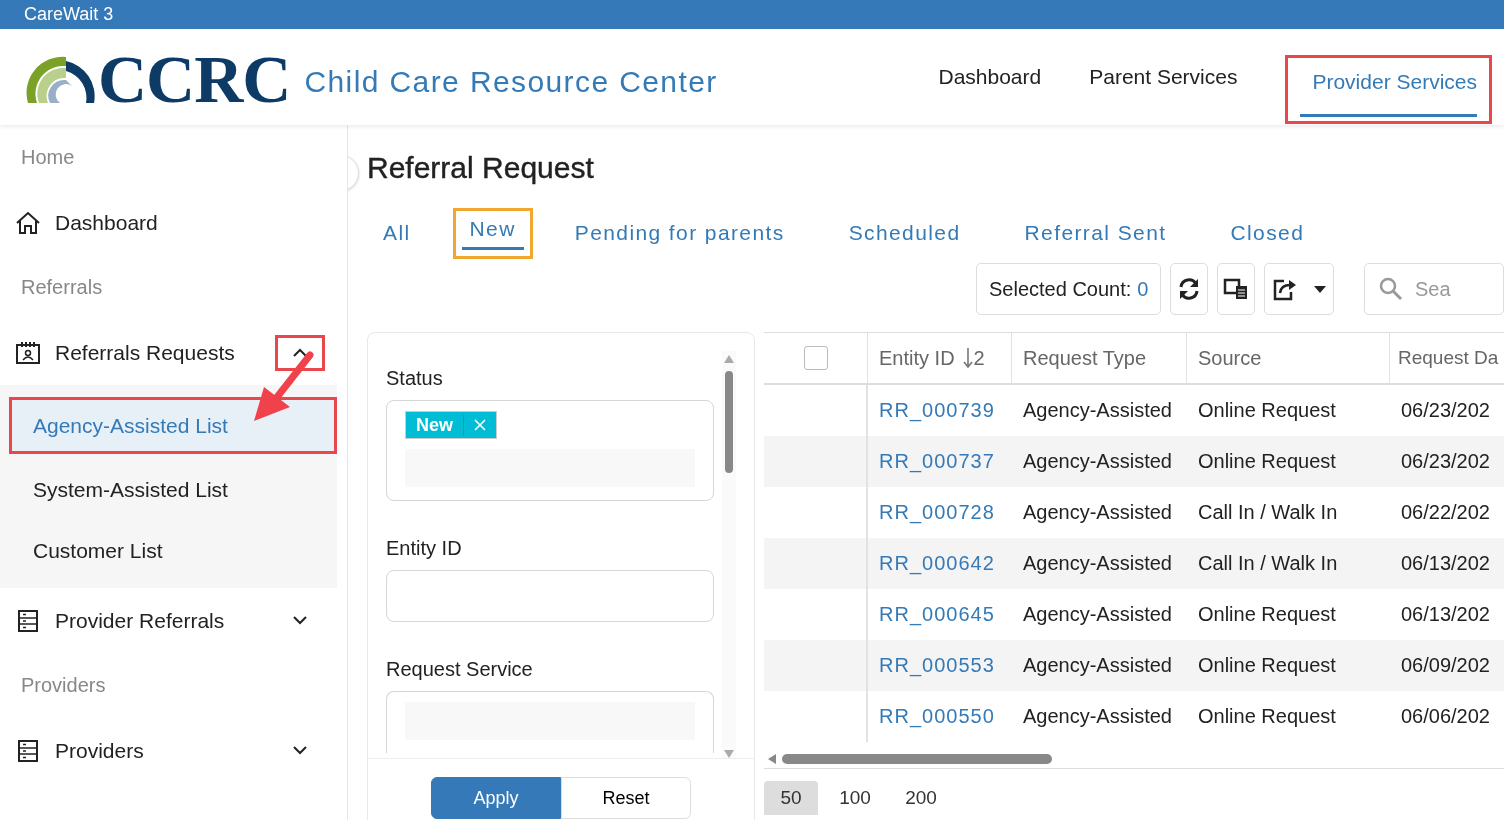 The image size is (1504, 820). Describe the element at coordinates (1448, 358) in the screenshot. I see `column-header: Request Da` at that location.